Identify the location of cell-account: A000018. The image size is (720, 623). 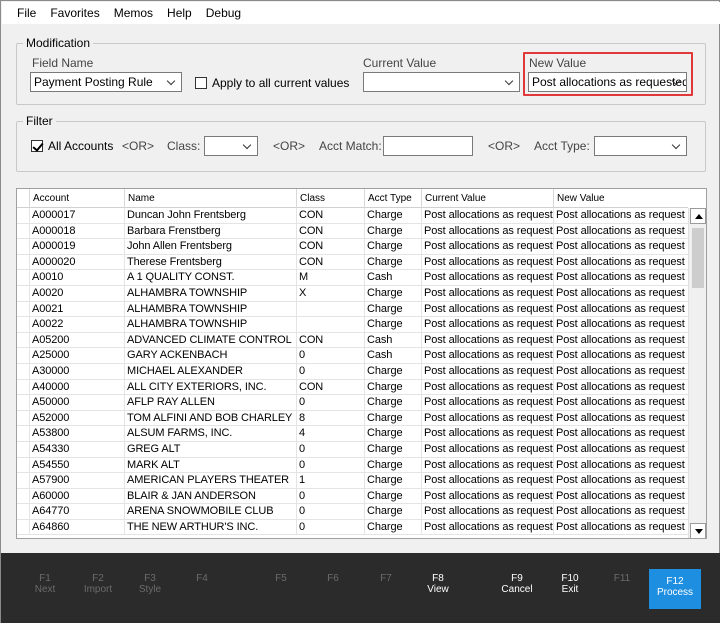
(77, 231).